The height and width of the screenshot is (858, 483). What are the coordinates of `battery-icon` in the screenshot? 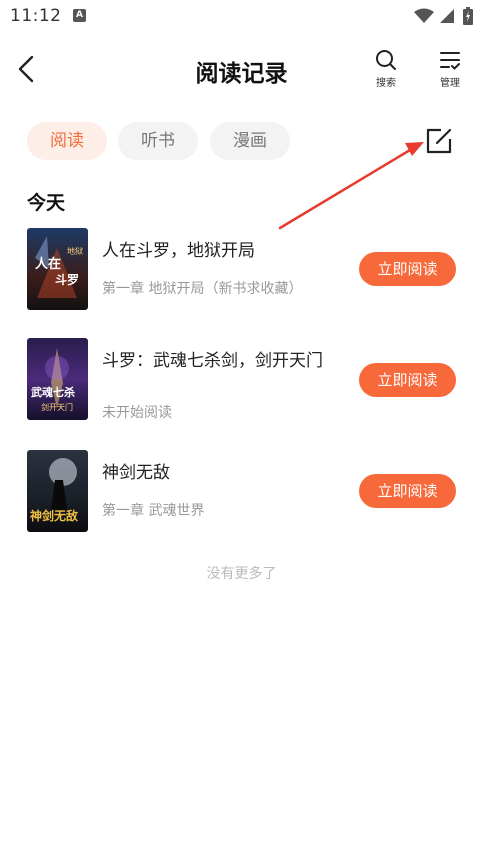 It's located at (468, 16).